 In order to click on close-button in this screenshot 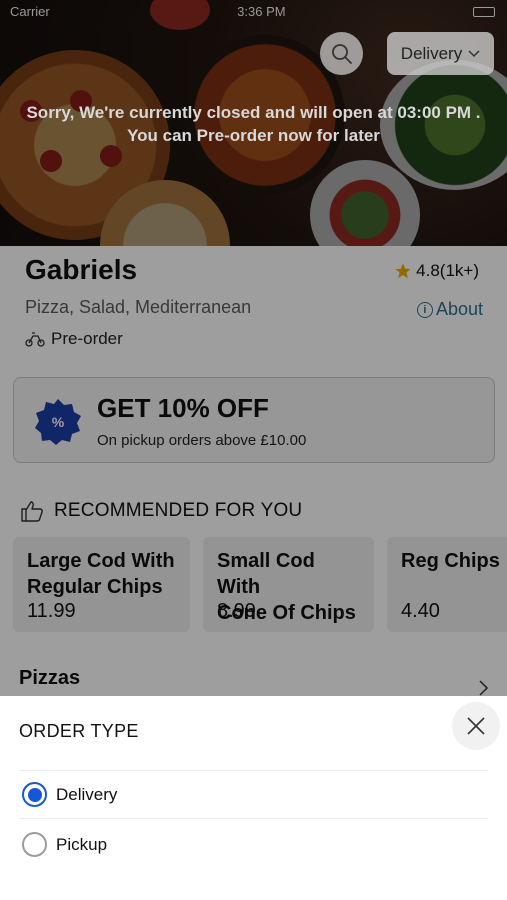, I will do `click(476, 726)`.